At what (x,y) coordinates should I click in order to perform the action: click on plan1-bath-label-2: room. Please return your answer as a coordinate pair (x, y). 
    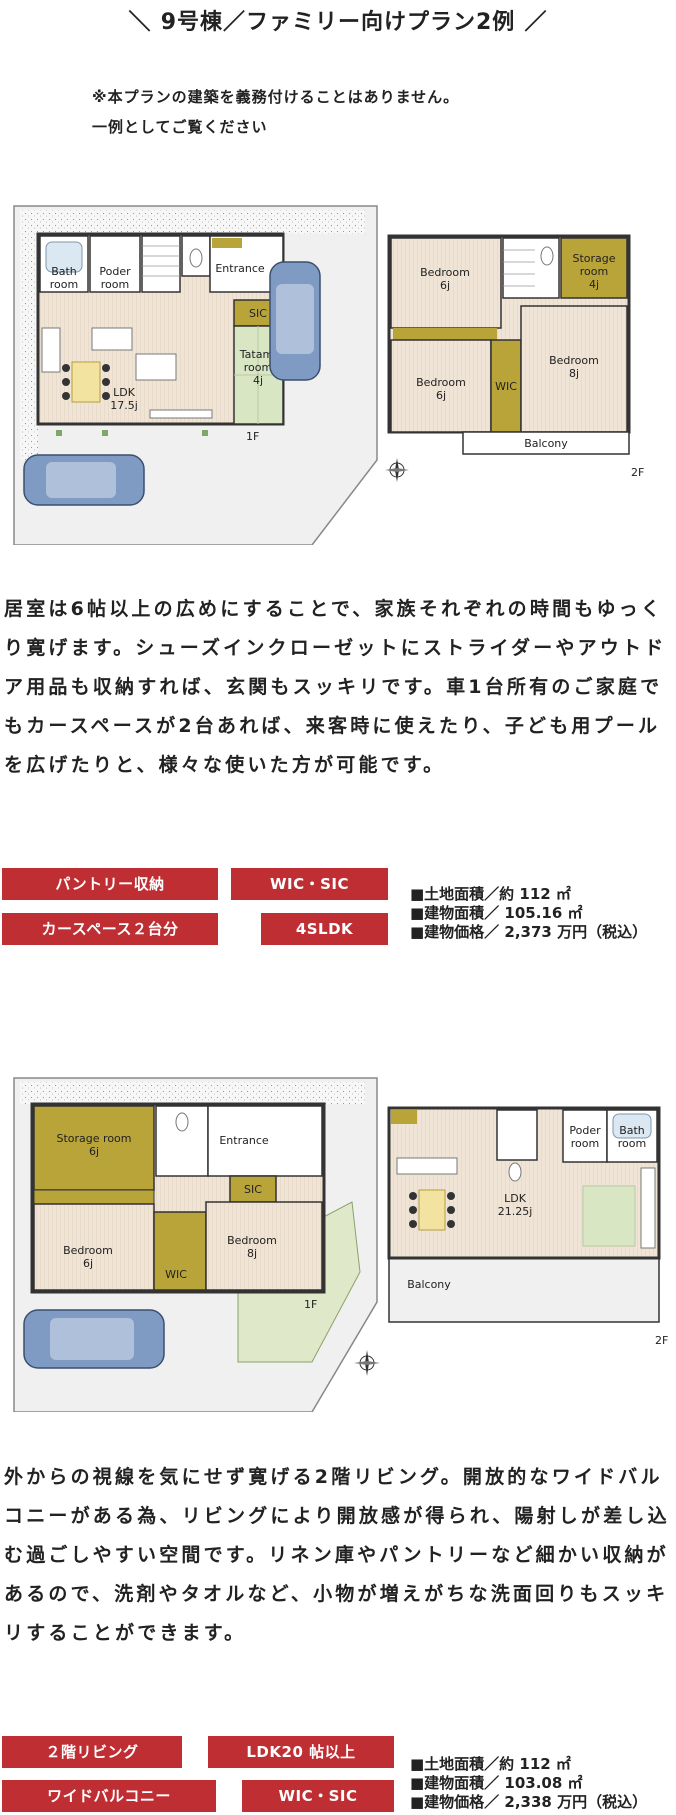
    Looking at the image, I should click on (64, 284).